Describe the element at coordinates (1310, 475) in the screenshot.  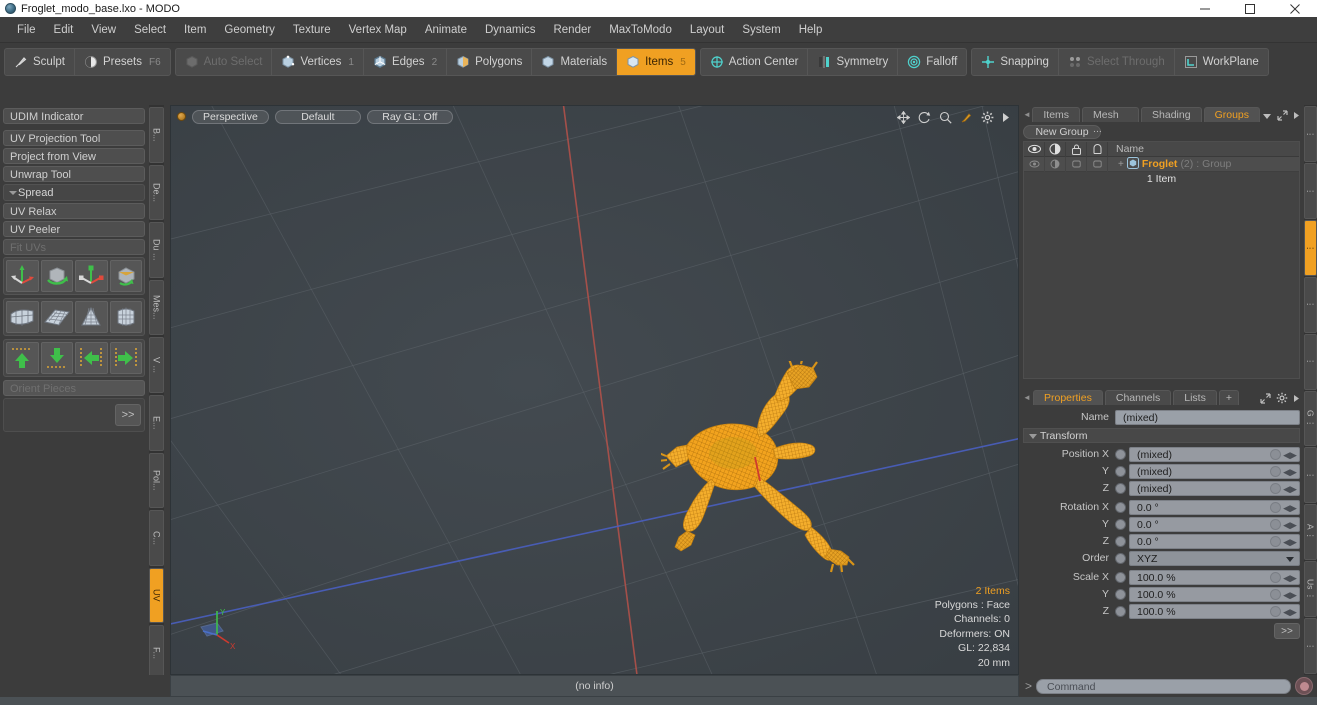
I see `rtab-7: ⋮` at that location.